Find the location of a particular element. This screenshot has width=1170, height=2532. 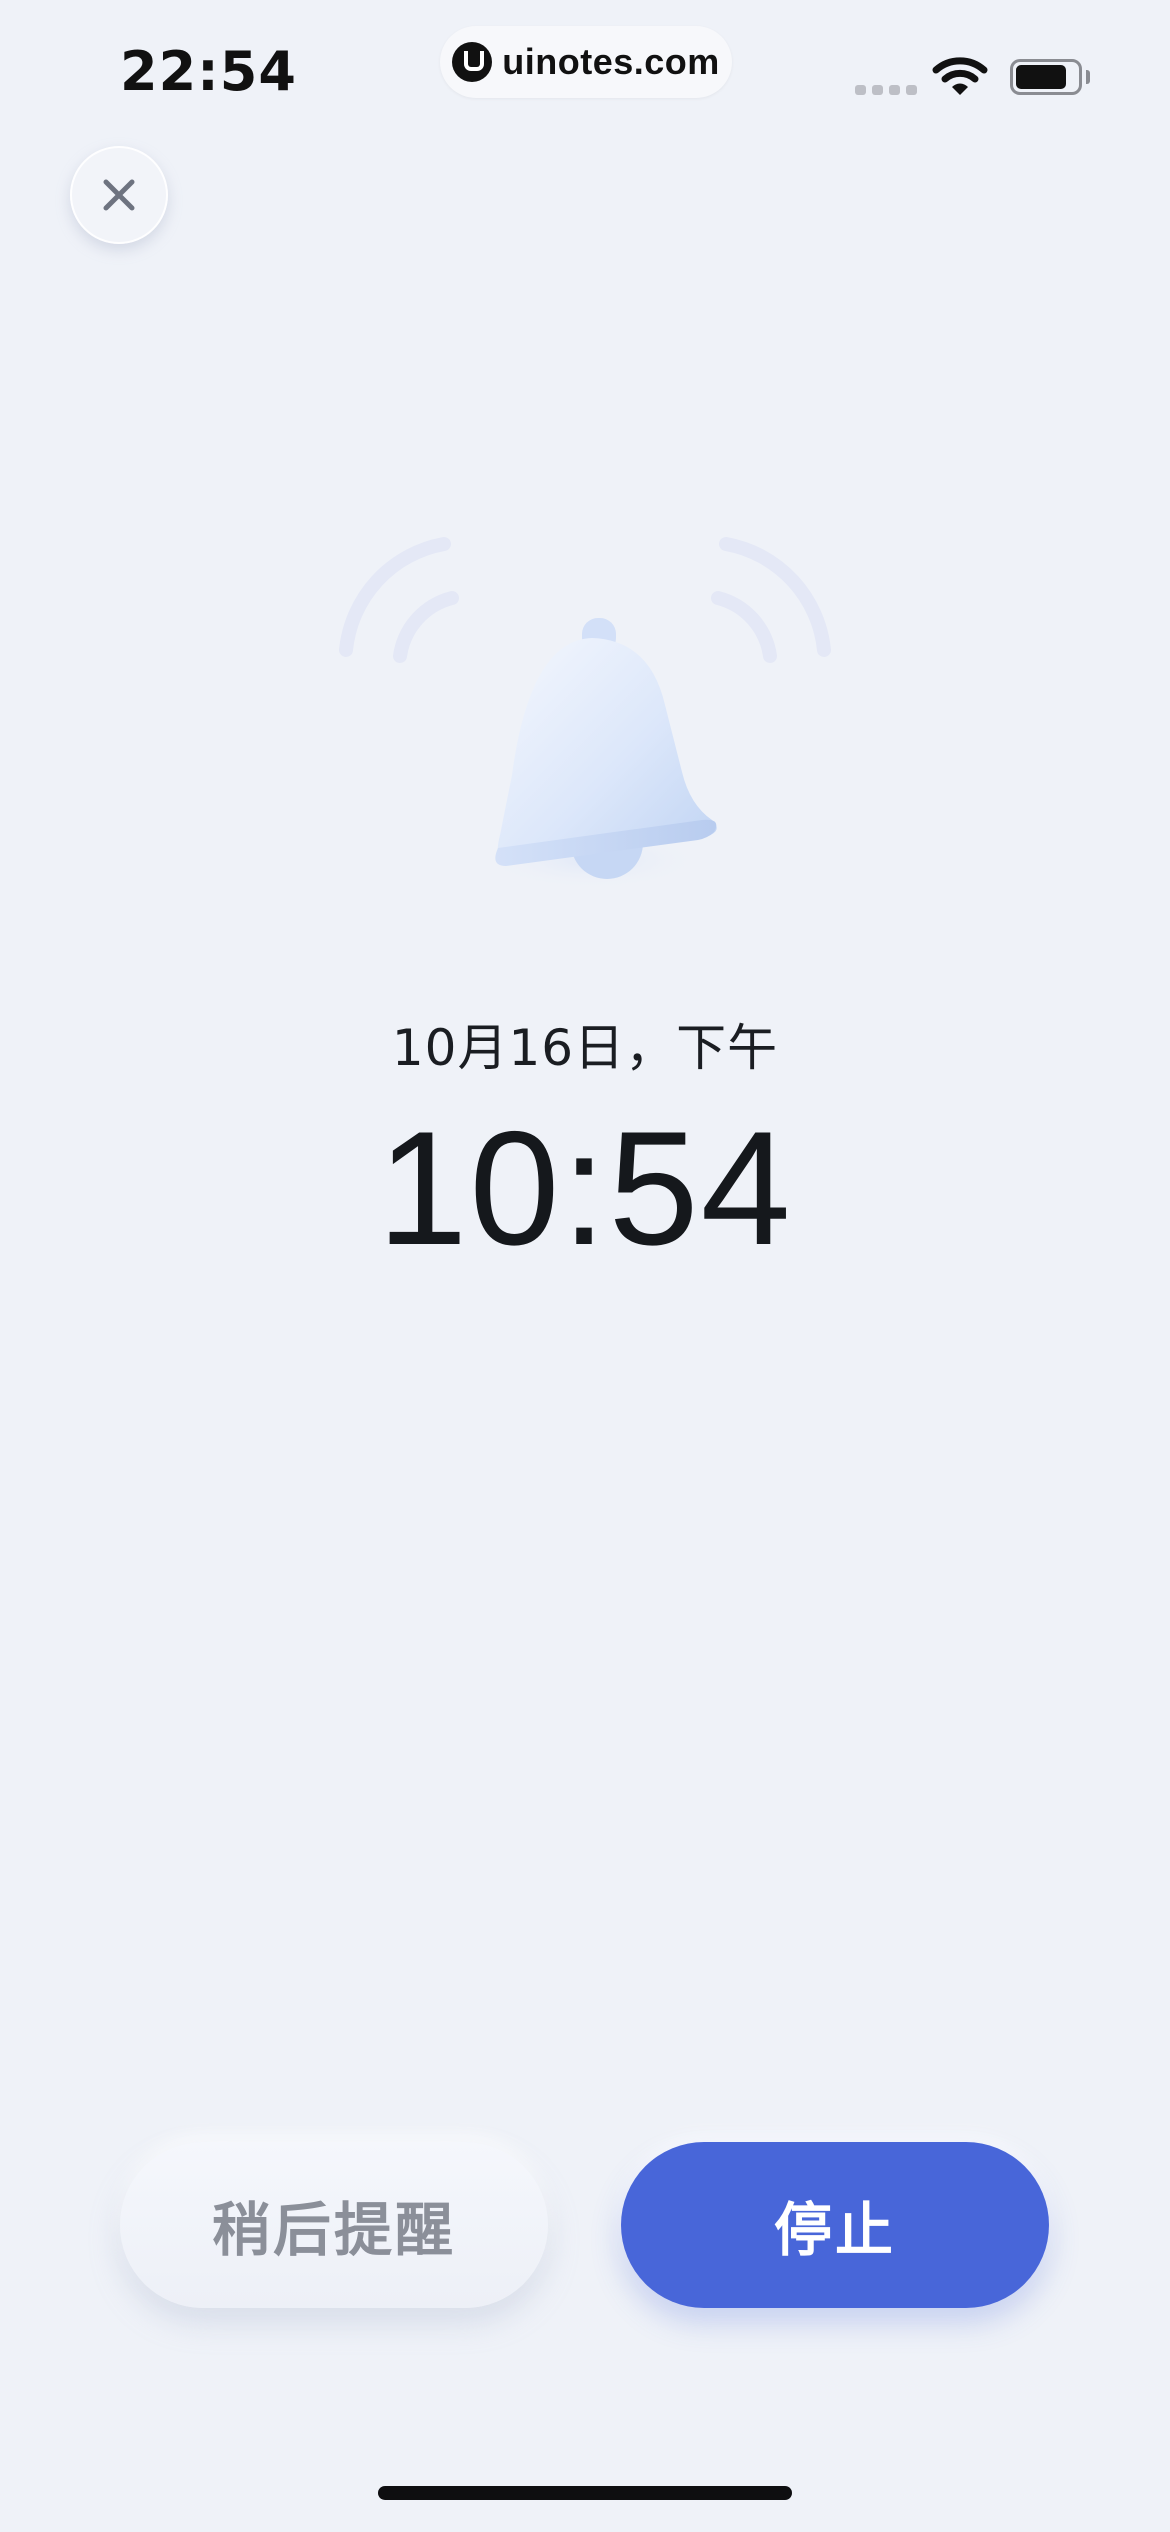

home-indicator is located at coordinates (585, 2493).